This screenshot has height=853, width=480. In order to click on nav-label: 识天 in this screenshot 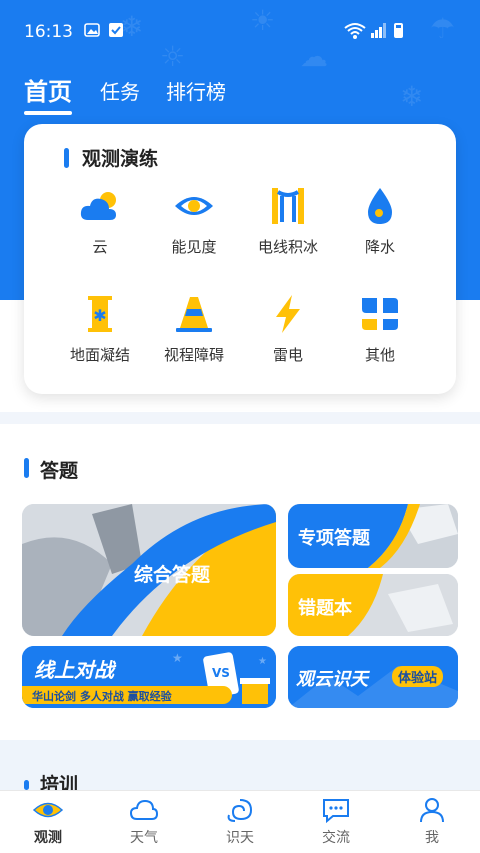, I will do `click(240, 838)`.